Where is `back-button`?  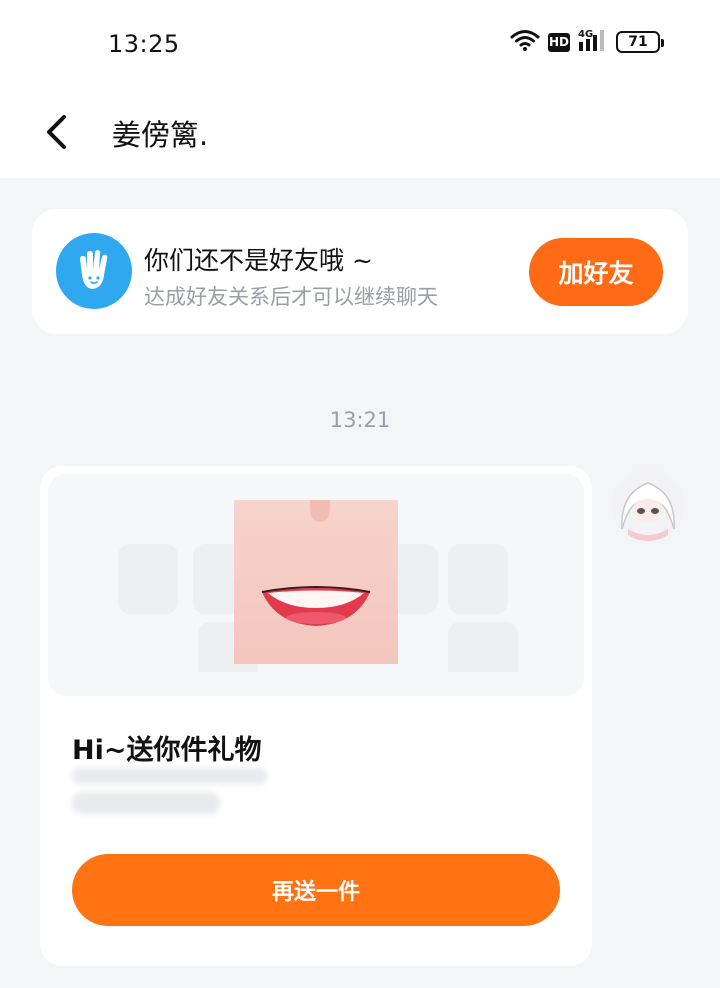
back-button is located at coordinates (56, 132).